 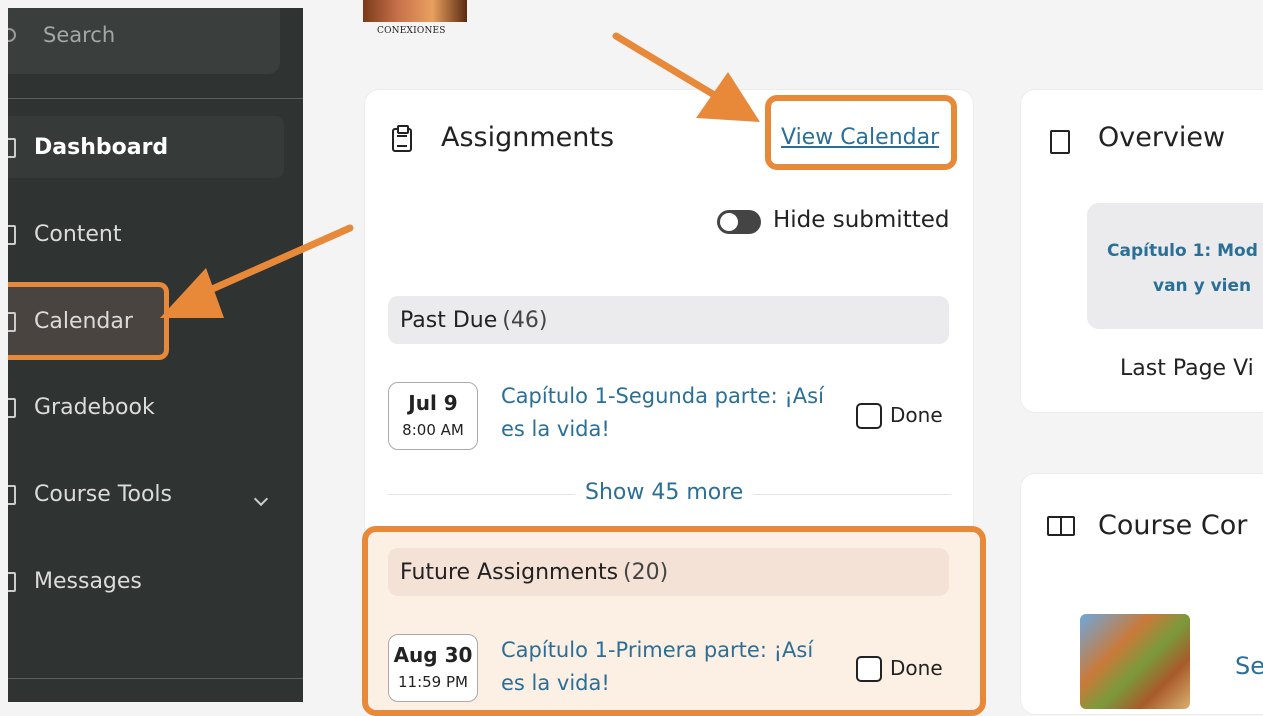 What do you see at coordinates (12, 582) in the screenshot?
I see `messages-icon` at bounding box center [12, 582].